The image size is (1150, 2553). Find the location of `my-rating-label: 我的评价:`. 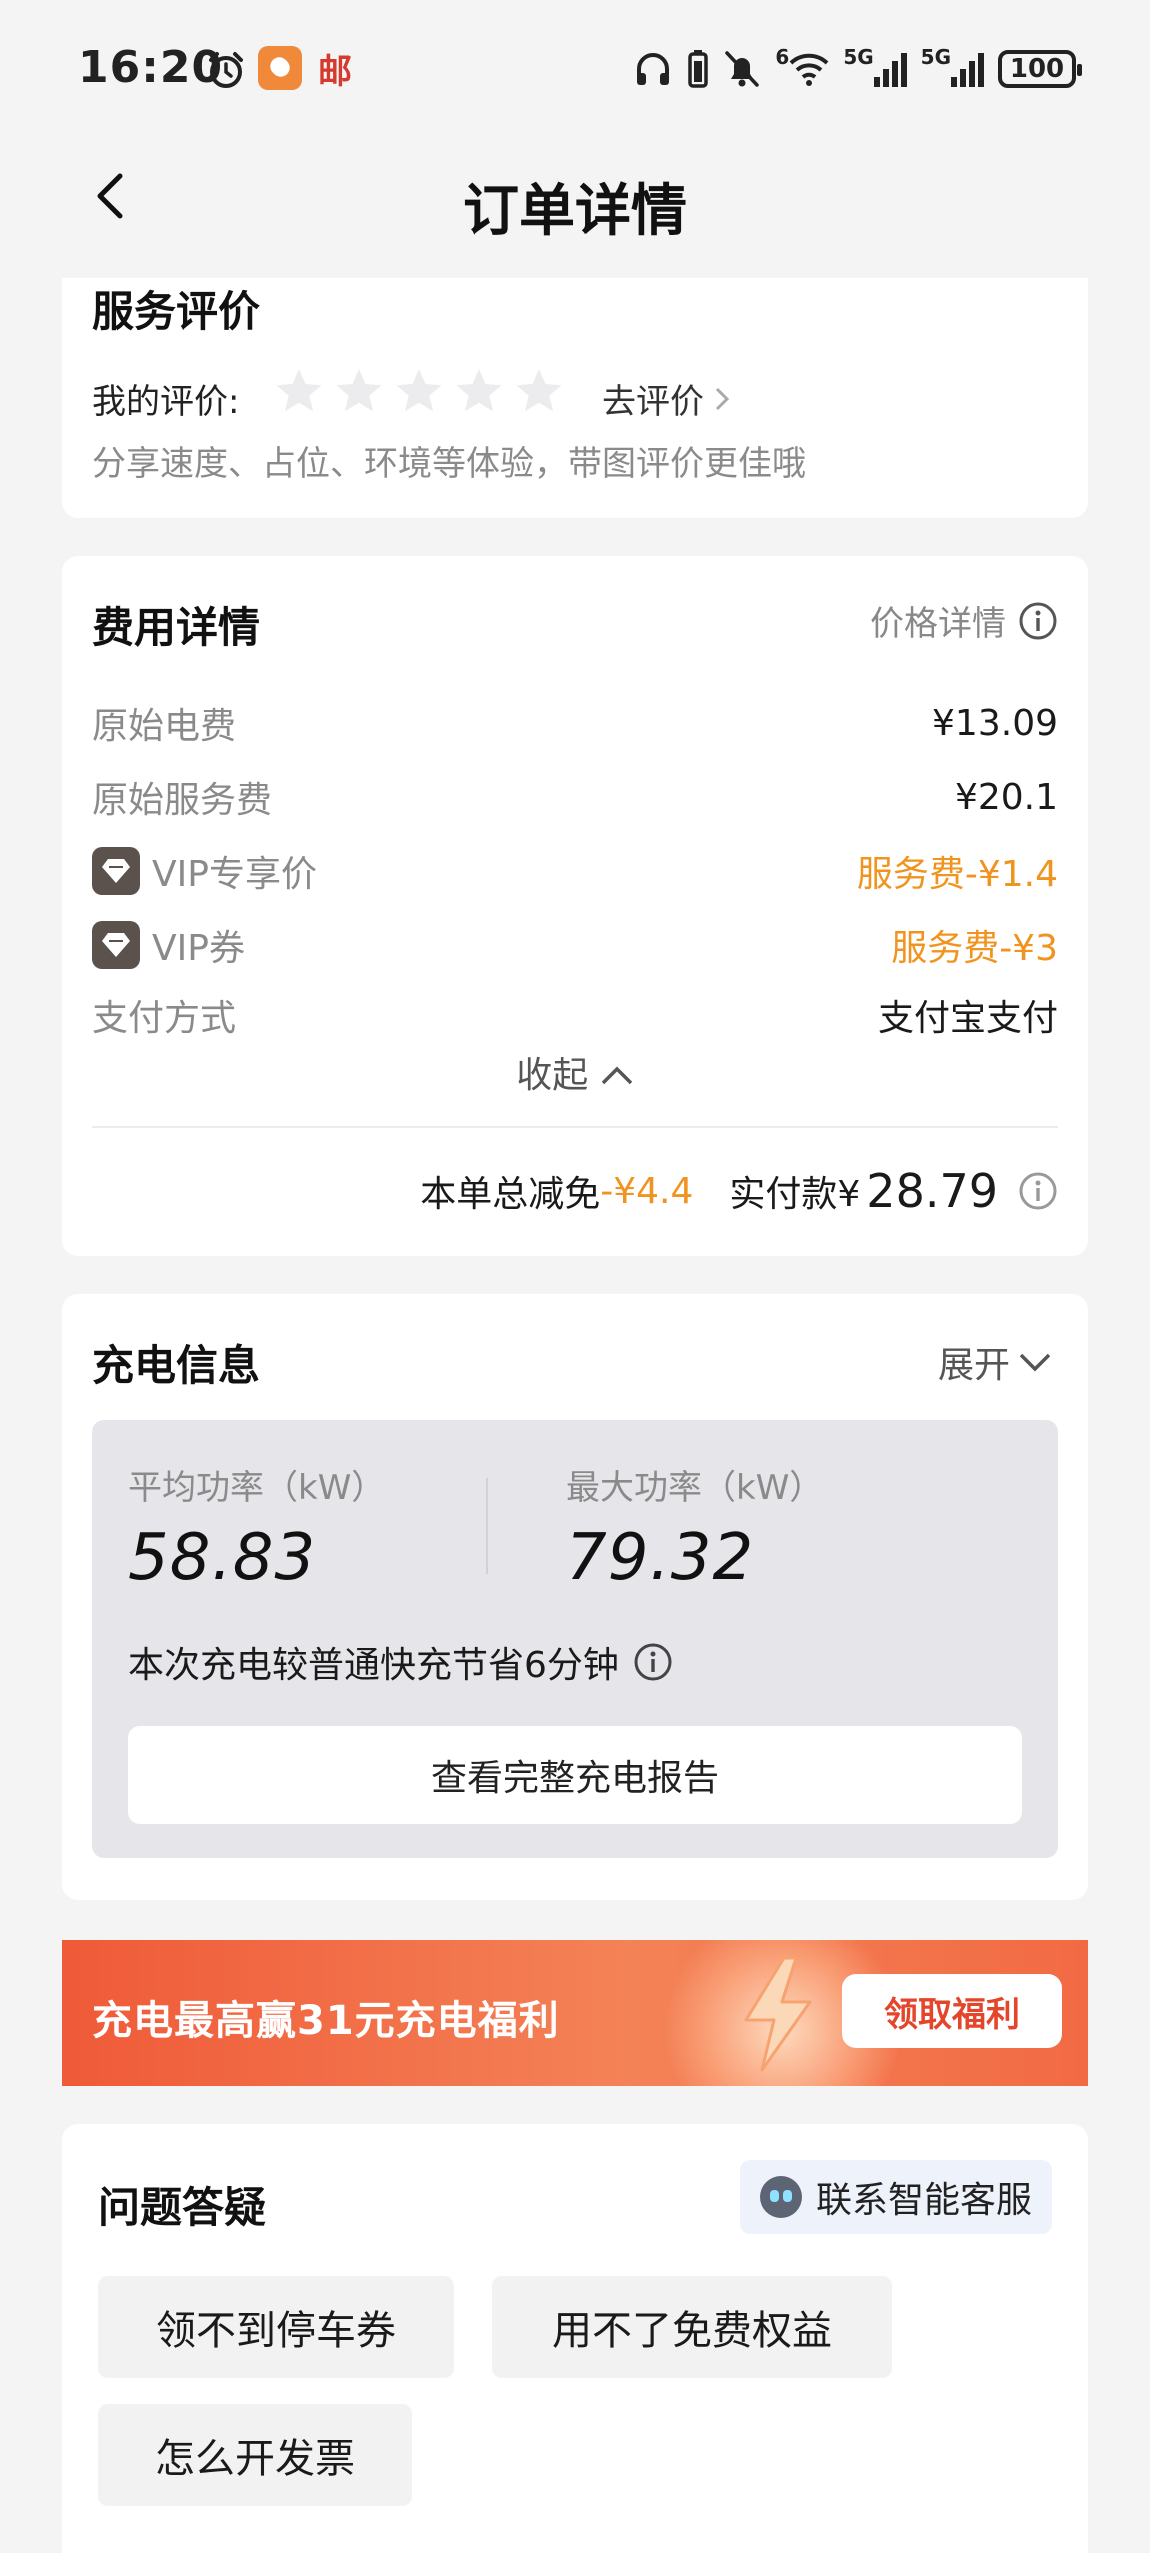

my-rating-label: 我的评价: is located at coordinates (166, 402).